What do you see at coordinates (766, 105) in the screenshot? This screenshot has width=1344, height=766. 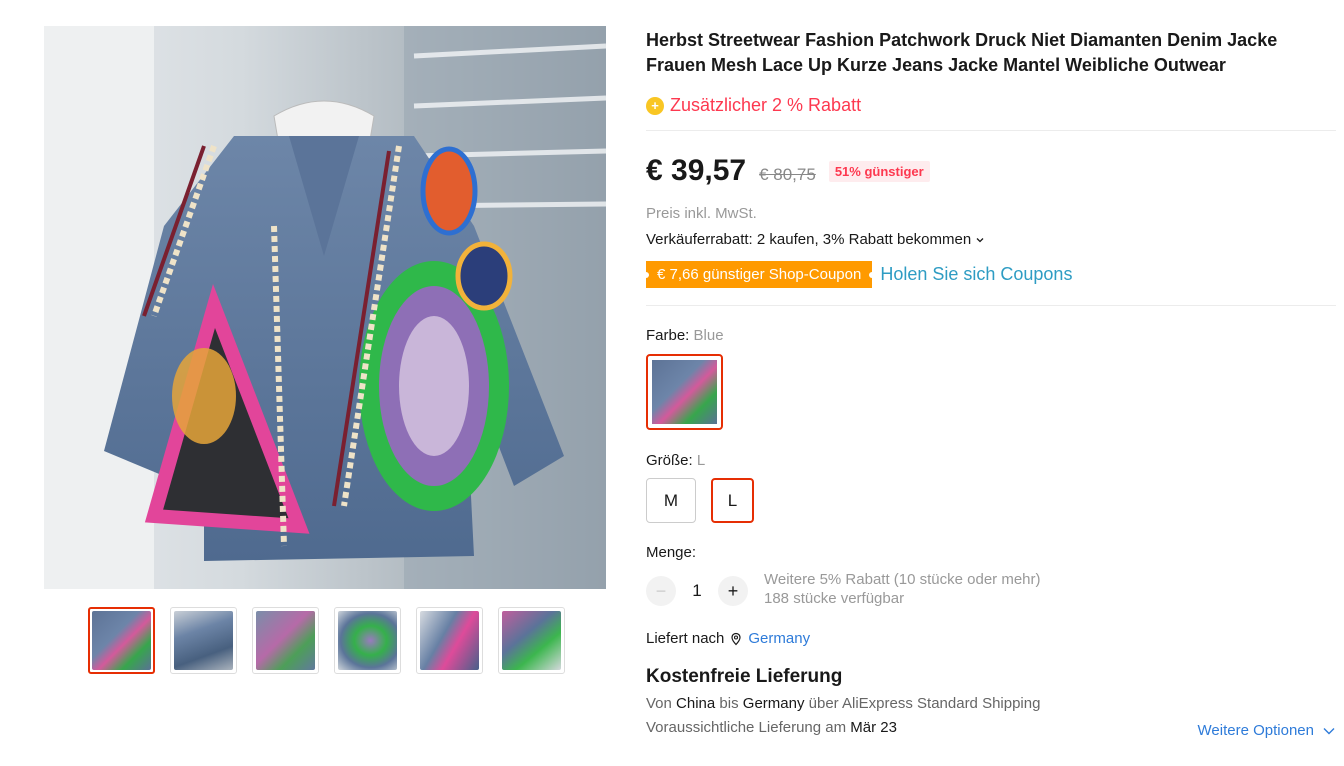 I see `extra-discount-text: Zusätzlicher 2 % Rabatt` at bounding box center [766, 105].